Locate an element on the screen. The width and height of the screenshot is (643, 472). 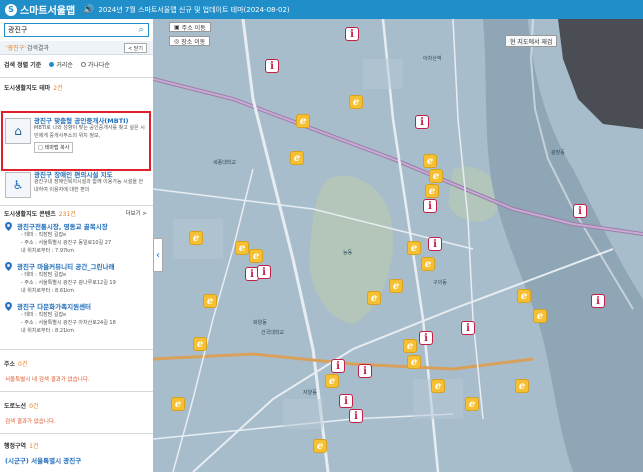
road-section-title: 도로노선 0건 is located at coordinates (21, 405).